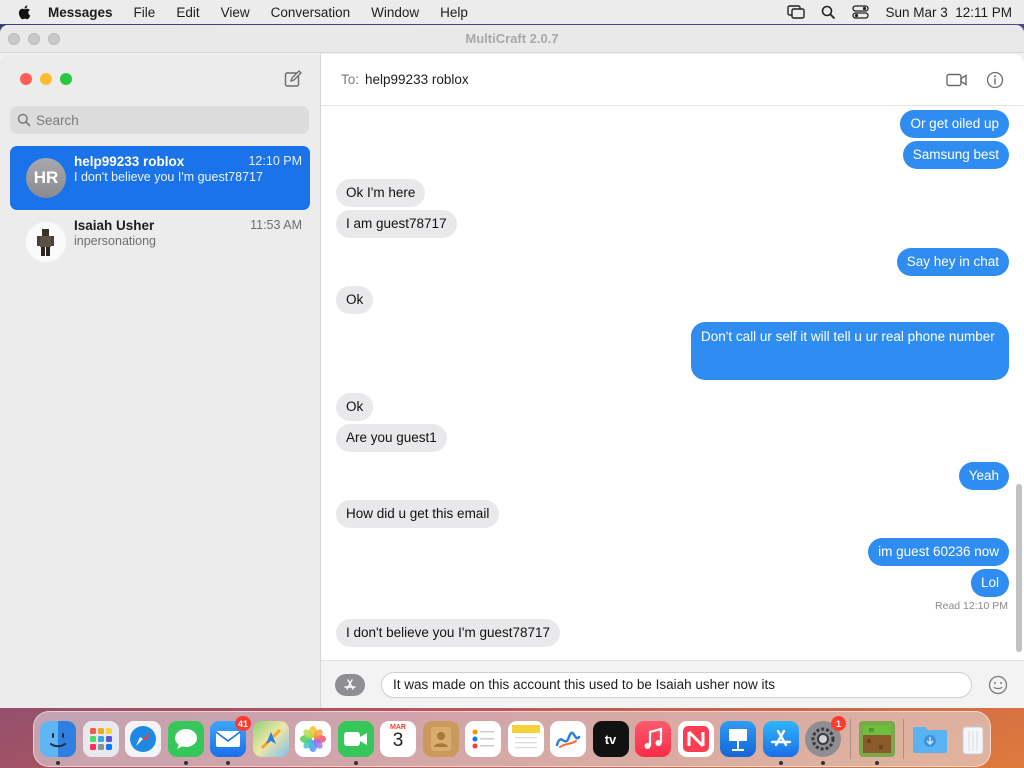 Image resolution: width=1024 pixels, height=768 pixels. What do you see at coordinates (311, 12) in the screenshot?
I see `menu-conversation: Conversation` at bounding box center [311, 12].